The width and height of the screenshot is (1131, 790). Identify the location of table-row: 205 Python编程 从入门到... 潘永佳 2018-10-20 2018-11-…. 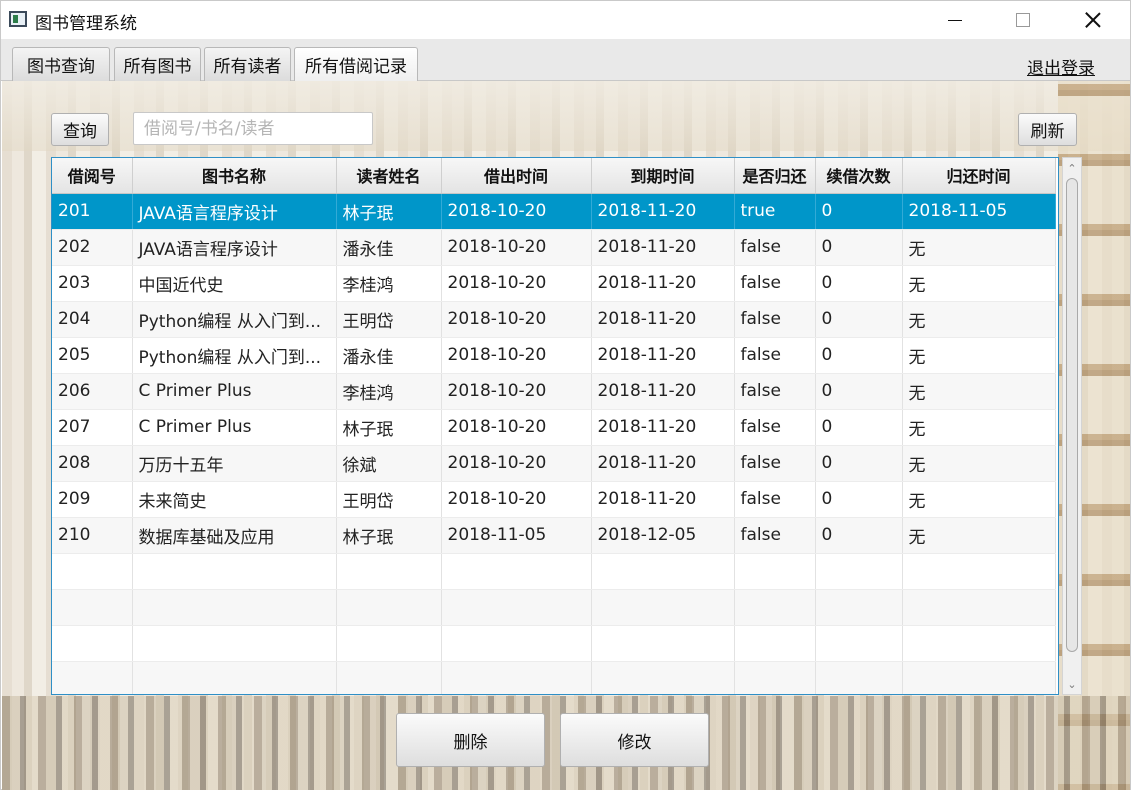
(554, 355).